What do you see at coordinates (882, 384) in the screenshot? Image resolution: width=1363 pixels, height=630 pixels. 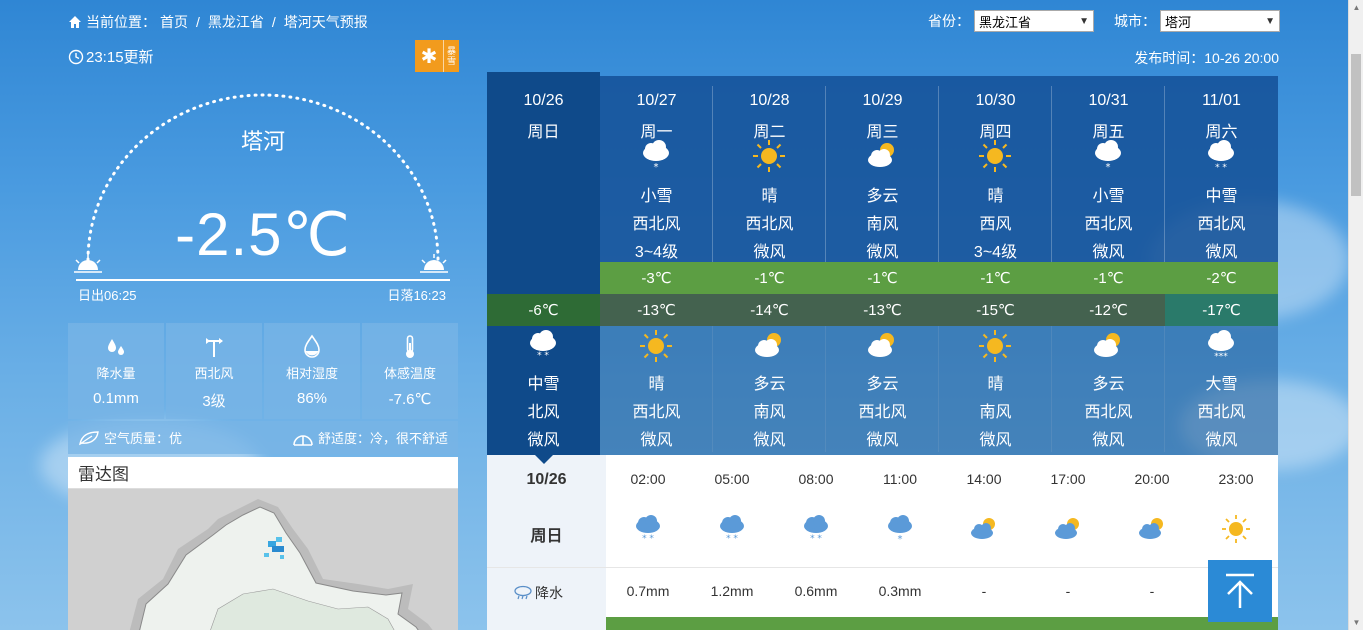 I see `night-weather: 多云` at bounding box center [882, 384].